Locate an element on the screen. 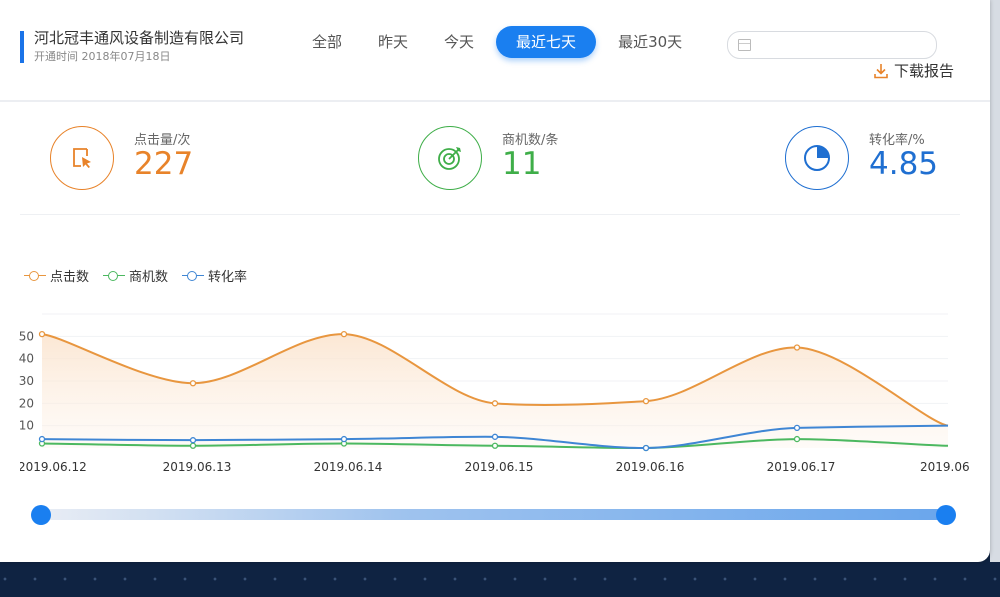 The width and height of the screenshot is (1000, 597). legend-item-clicks: 点击数 is located at coordinates (56, 275).